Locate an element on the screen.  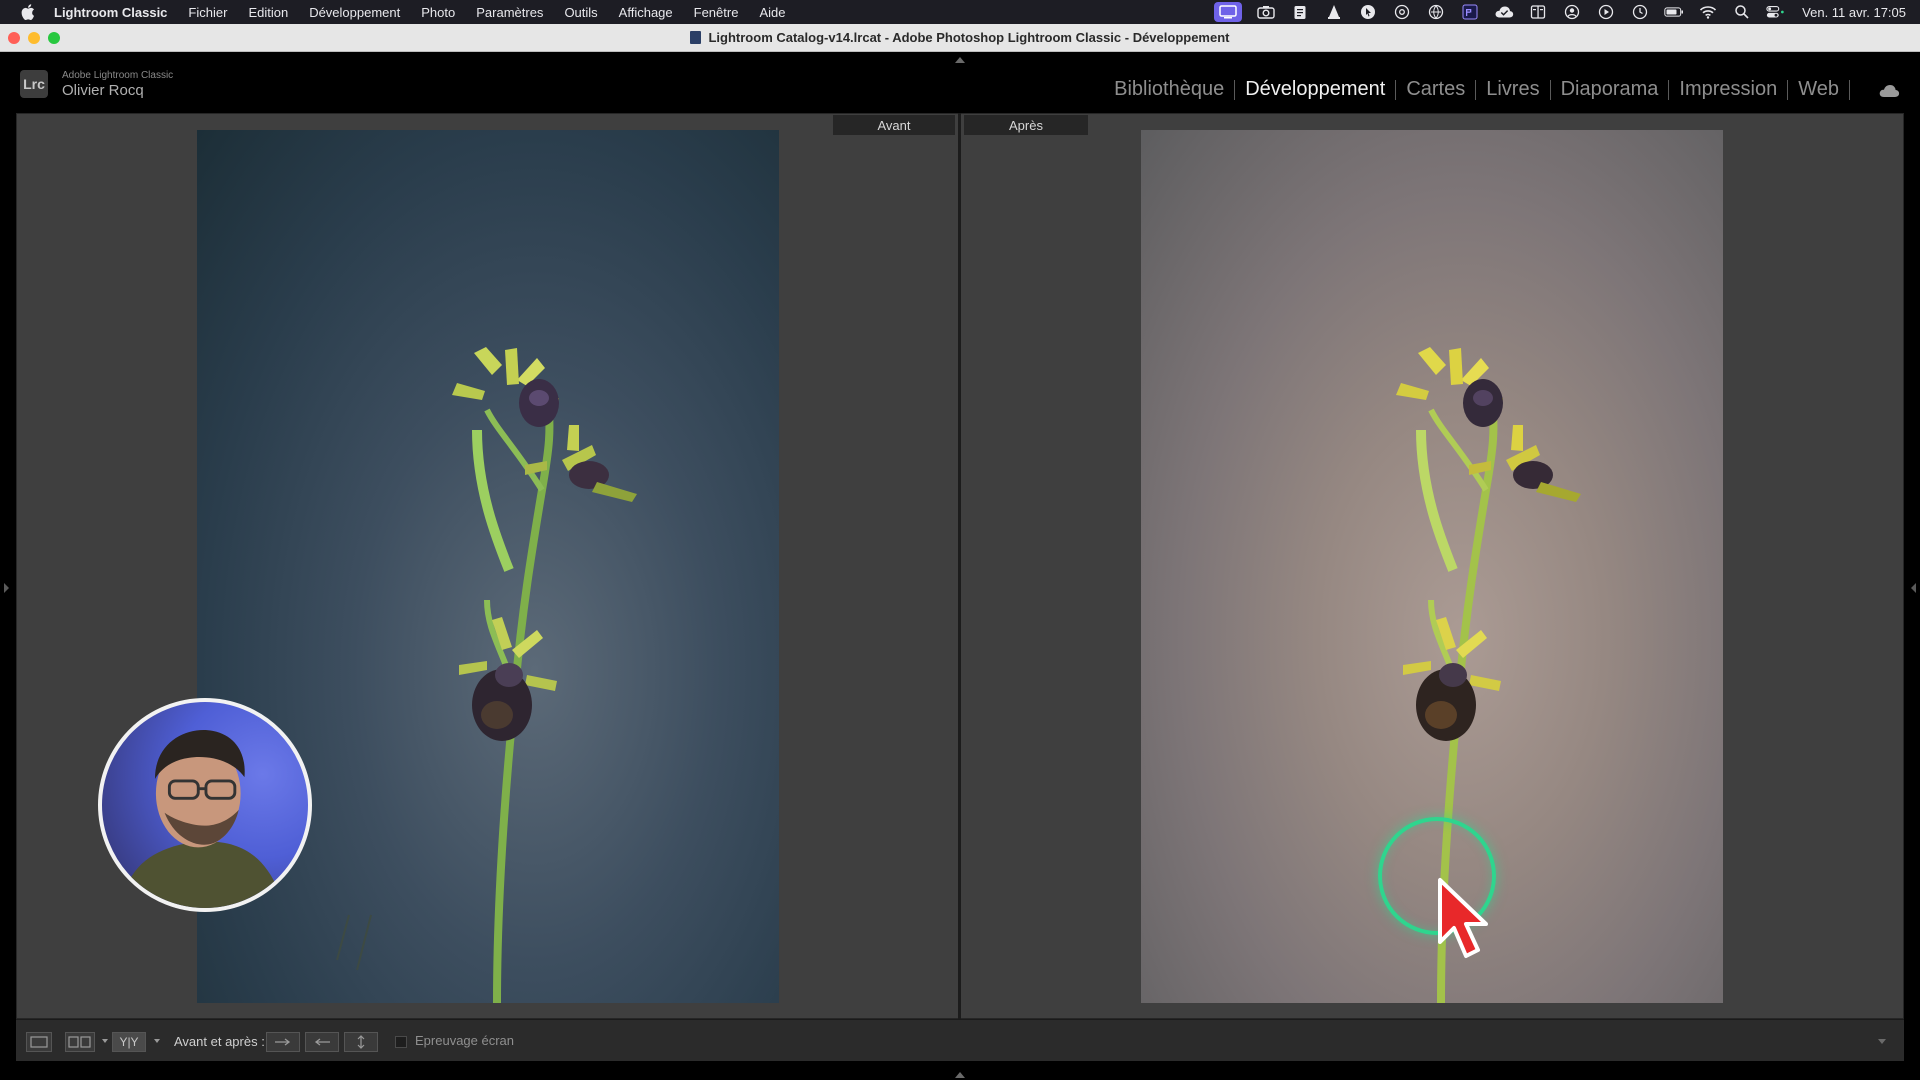
window-controls is located at coordinates (34, 38).